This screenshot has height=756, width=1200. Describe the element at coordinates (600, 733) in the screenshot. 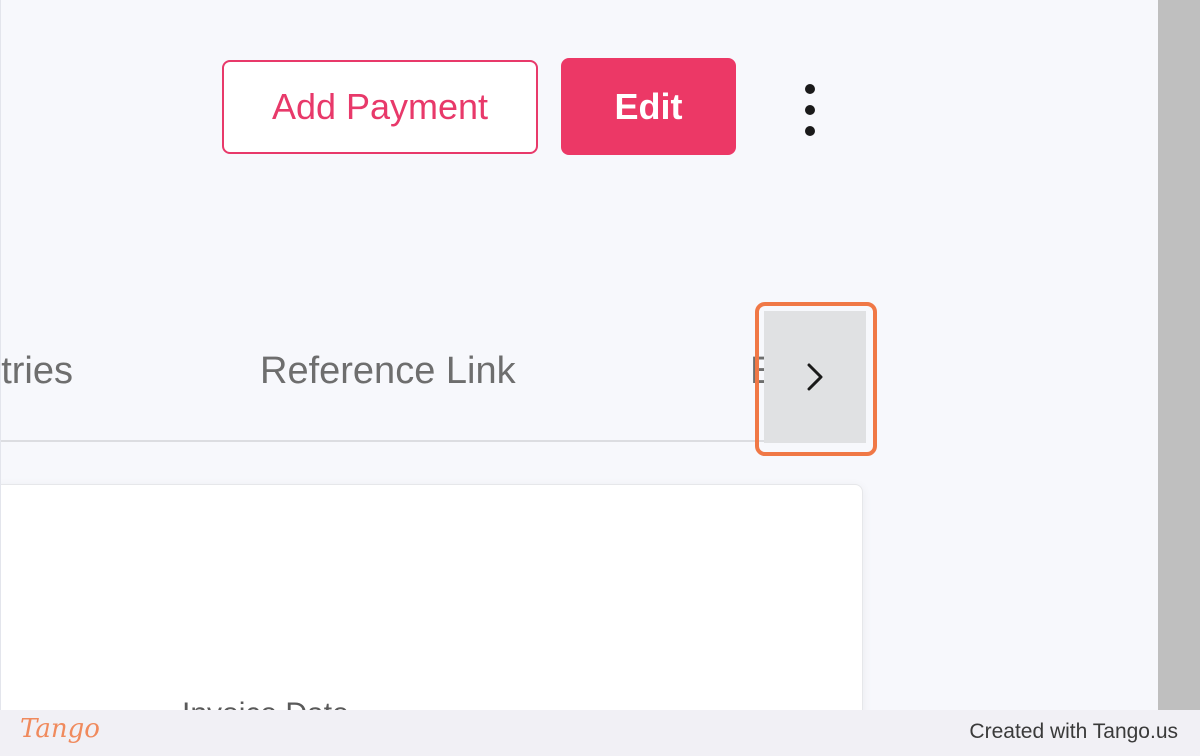

I see `footer: Tango Created with Tango.us` at that location.